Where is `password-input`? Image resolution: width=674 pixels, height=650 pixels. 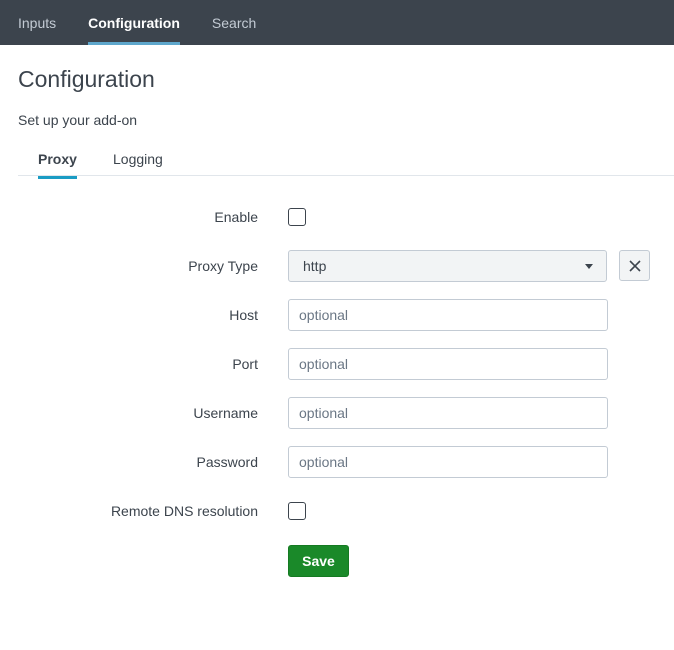
password-input is located at coordinates (448, 462).